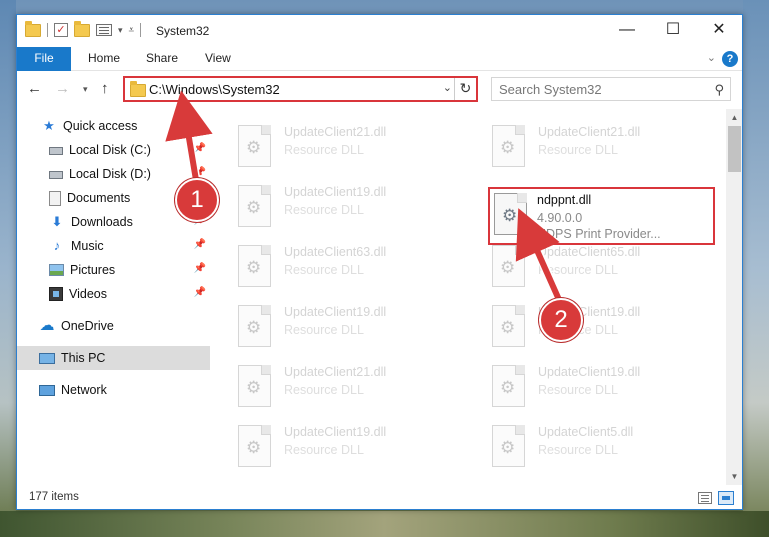 The height and width of the screenshot is (537, 769). I want to click on file-item: ⚙ UpdateClient65.dll Resource DLL, so click(595, 267).